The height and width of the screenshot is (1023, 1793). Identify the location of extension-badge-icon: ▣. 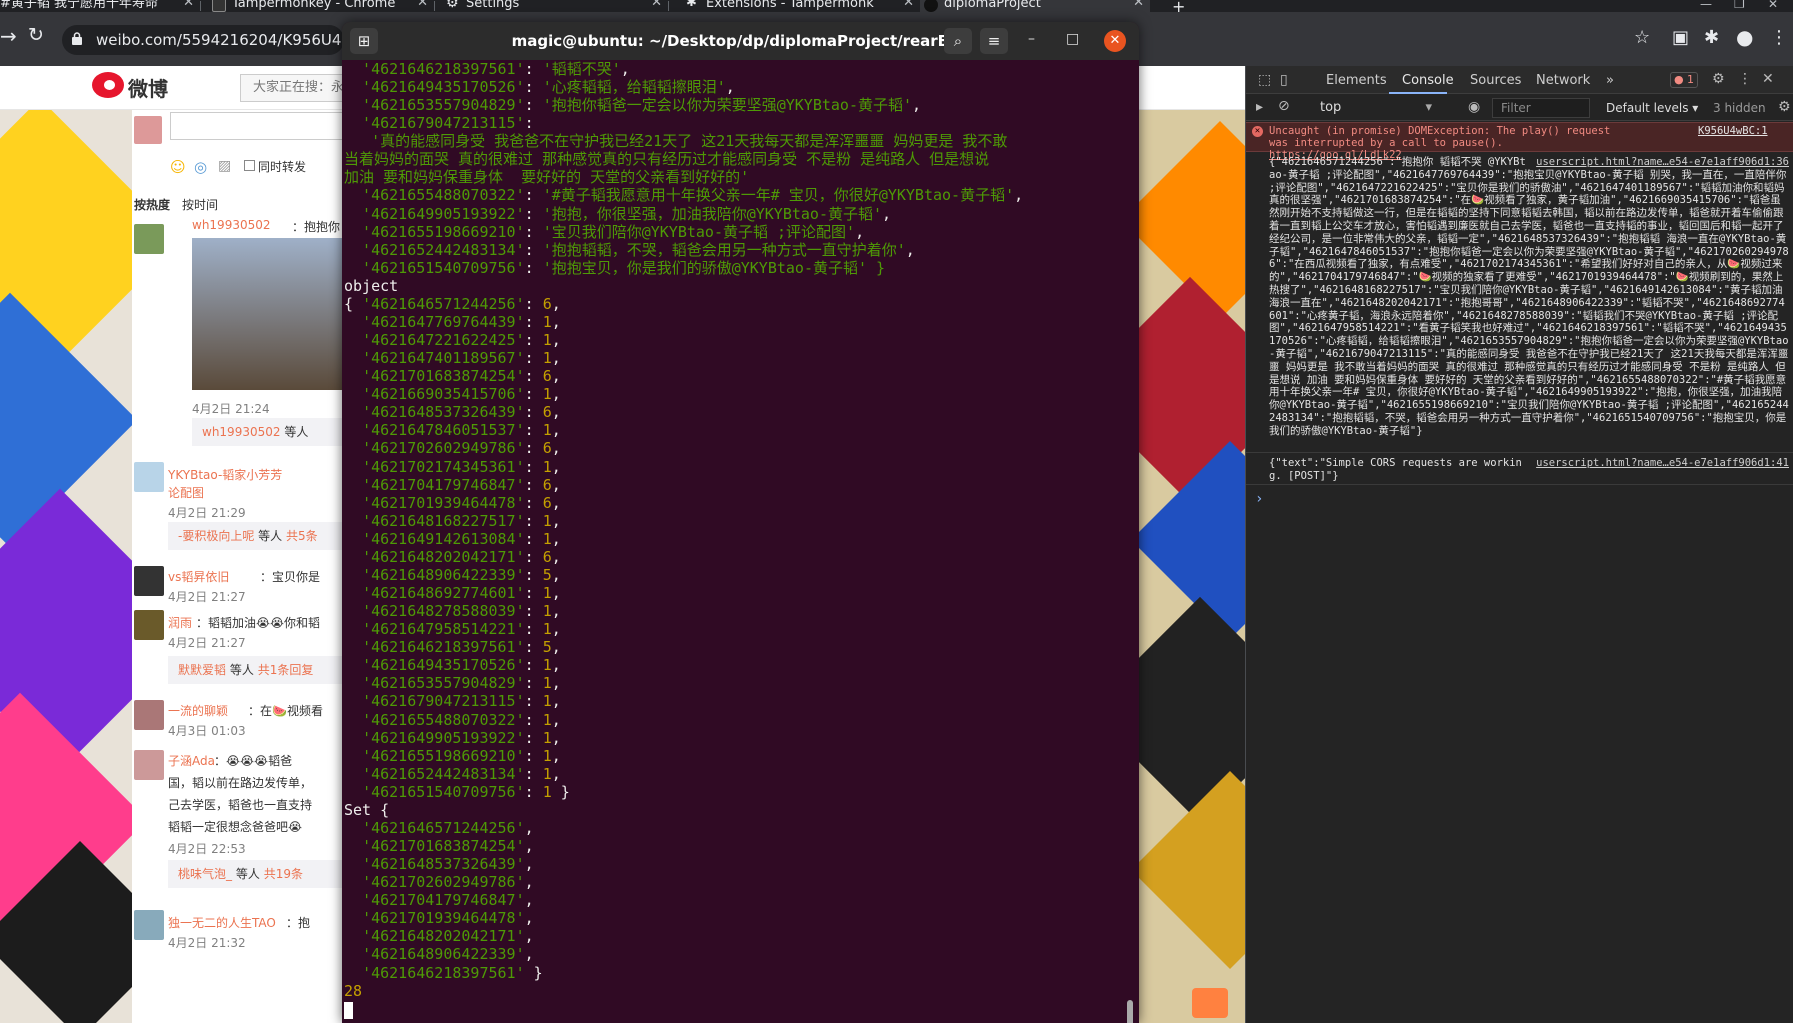
(1680, 37).